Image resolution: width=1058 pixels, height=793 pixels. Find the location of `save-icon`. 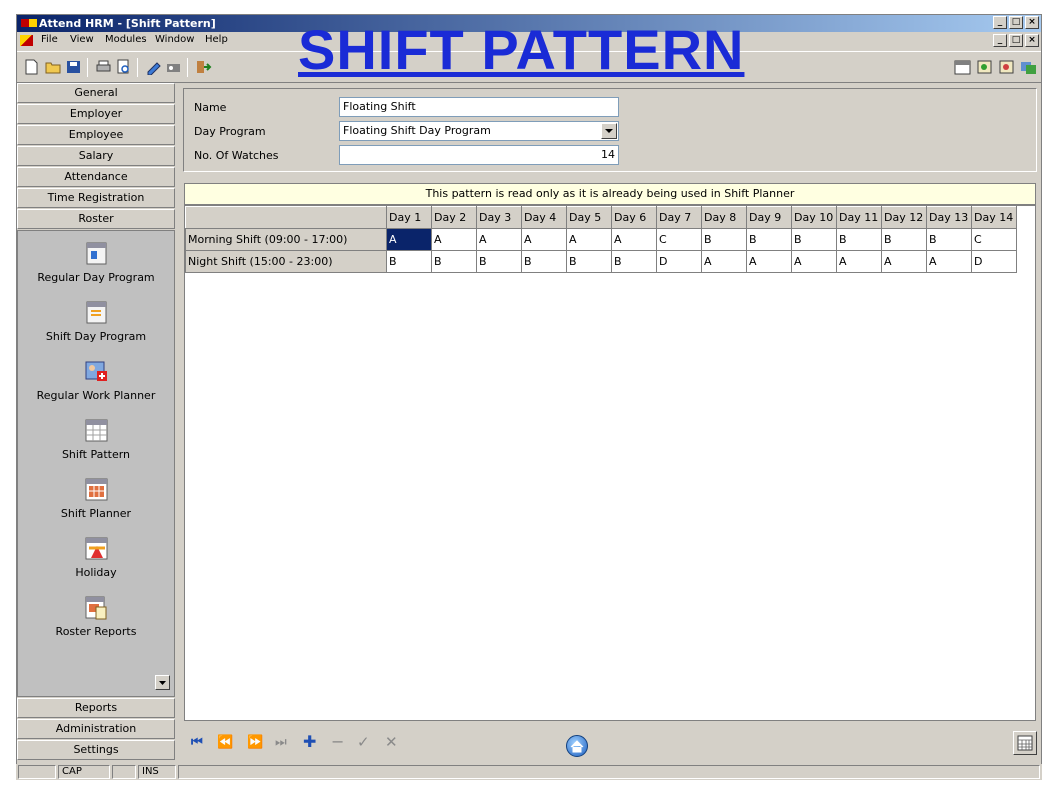

save-icon is located at coordinates (73, 67).